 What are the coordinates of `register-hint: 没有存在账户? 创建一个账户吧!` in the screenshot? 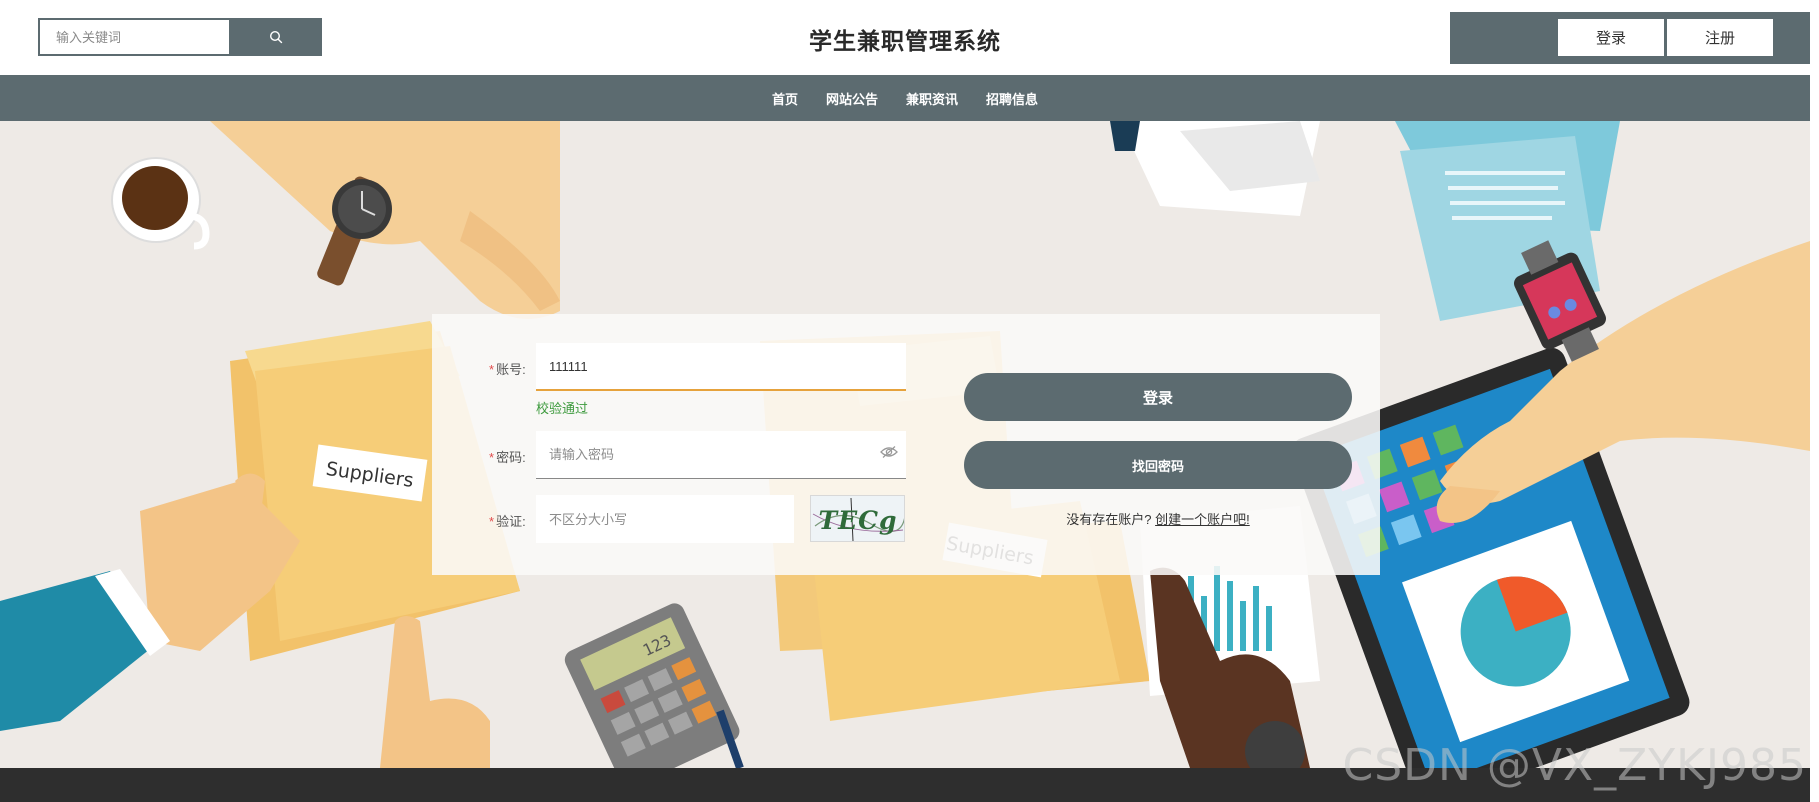 It's located at (1158, 518).